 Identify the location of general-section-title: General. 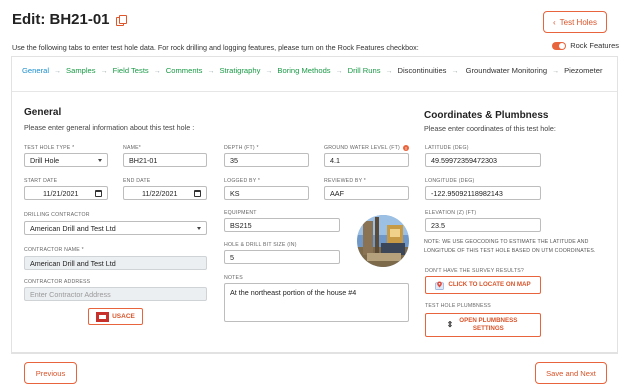
(43, 112).